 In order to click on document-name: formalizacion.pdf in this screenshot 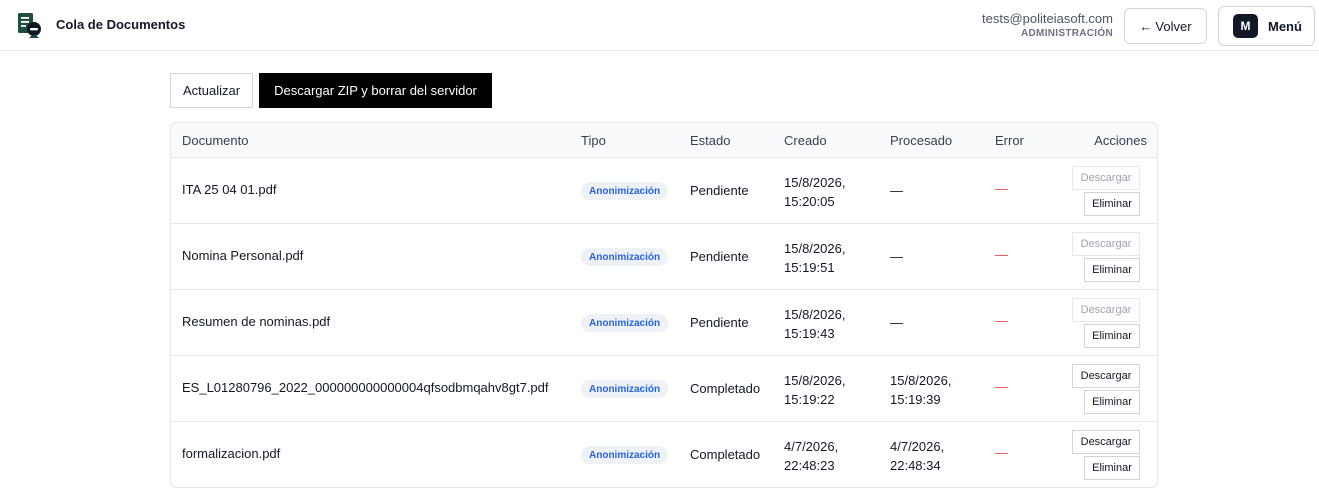, I will do `click(231, 453)`.